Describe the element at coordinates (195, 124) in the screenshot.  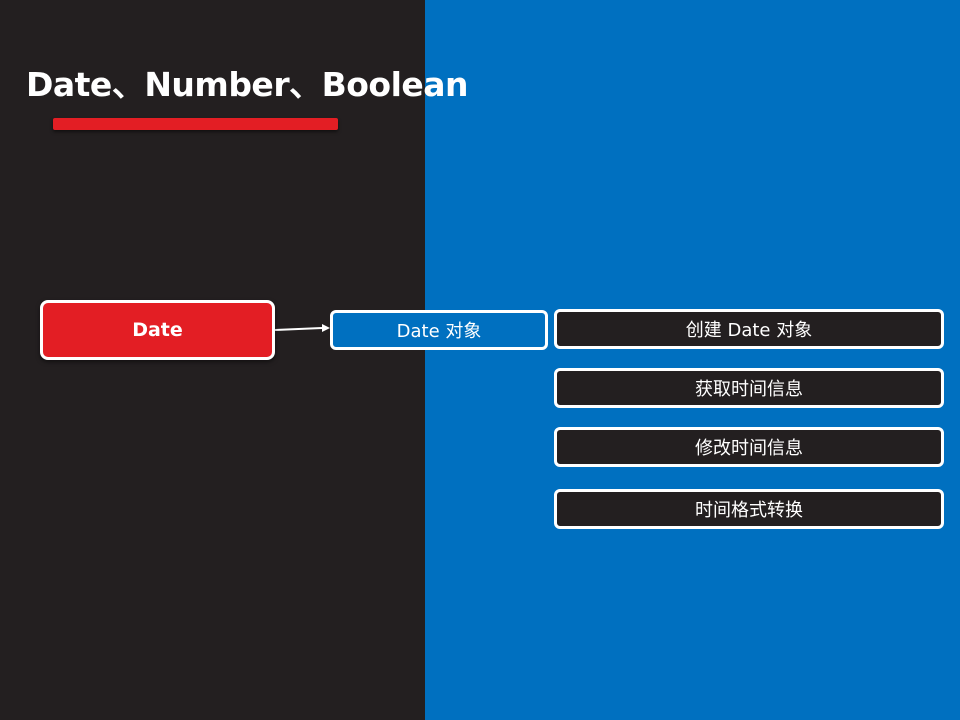
I see `title-underline` at that location.